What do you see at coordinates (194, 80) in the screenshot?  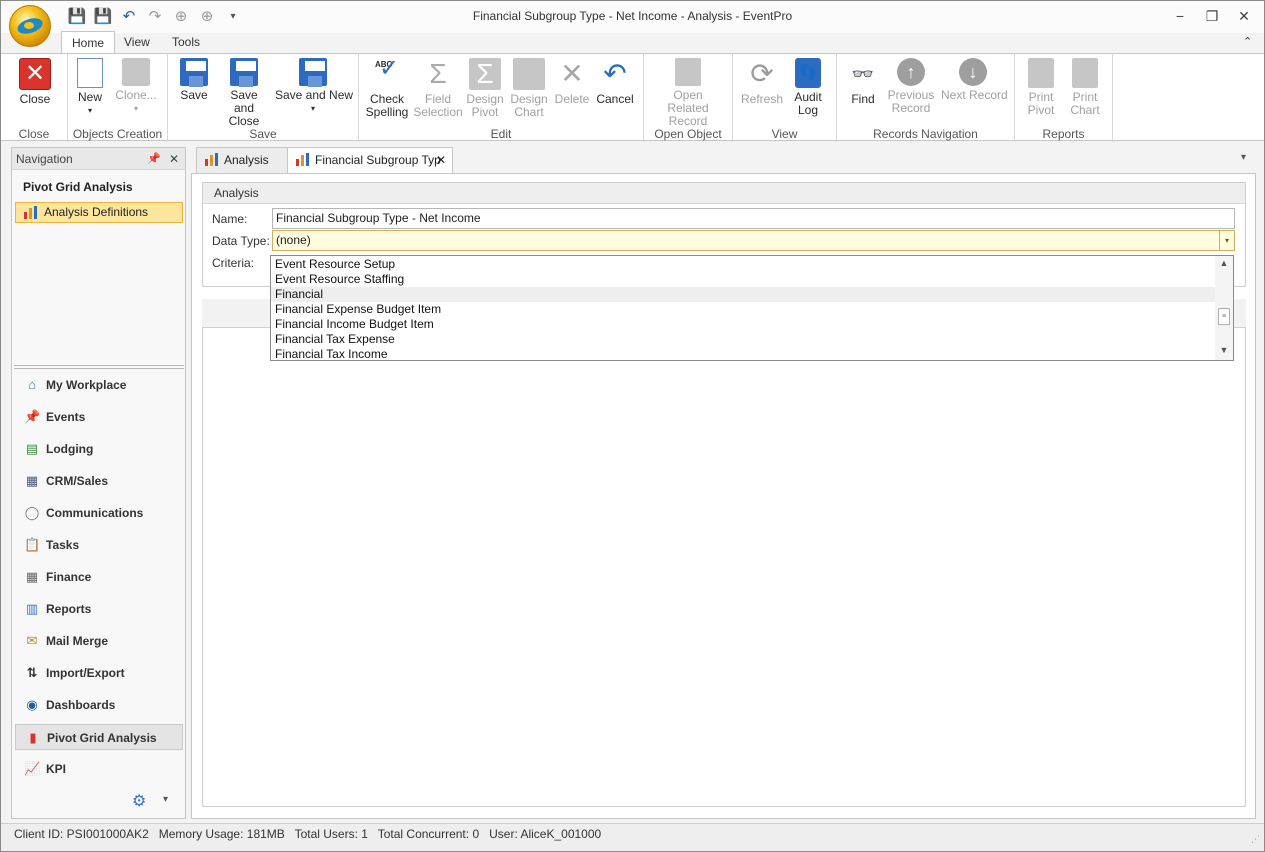 I see `save-button: Save` at bounding box center [194, 80].